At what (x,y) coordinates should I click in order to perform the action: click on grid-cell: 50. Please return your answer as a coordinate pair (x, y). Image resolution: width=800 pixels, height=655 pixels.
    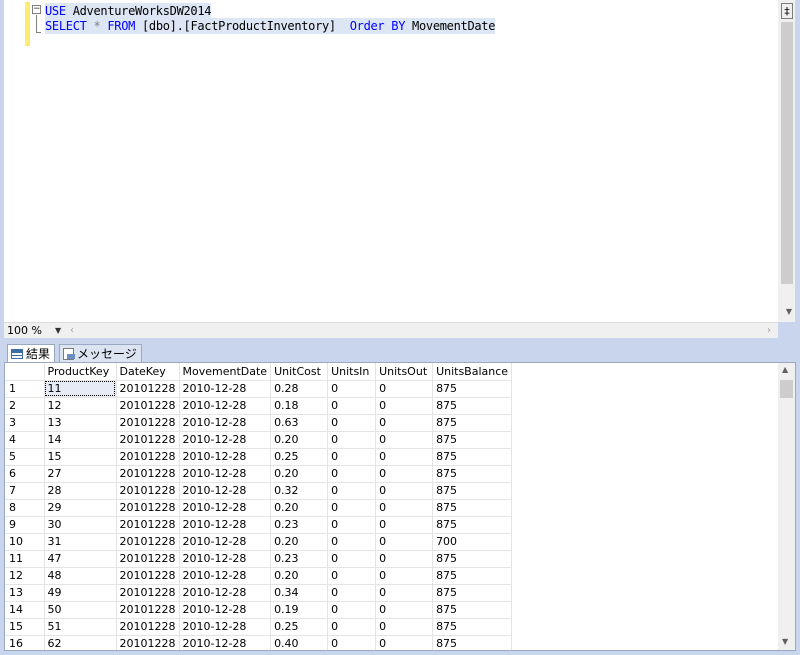
    Looking at the image, I should click on (80, 610).